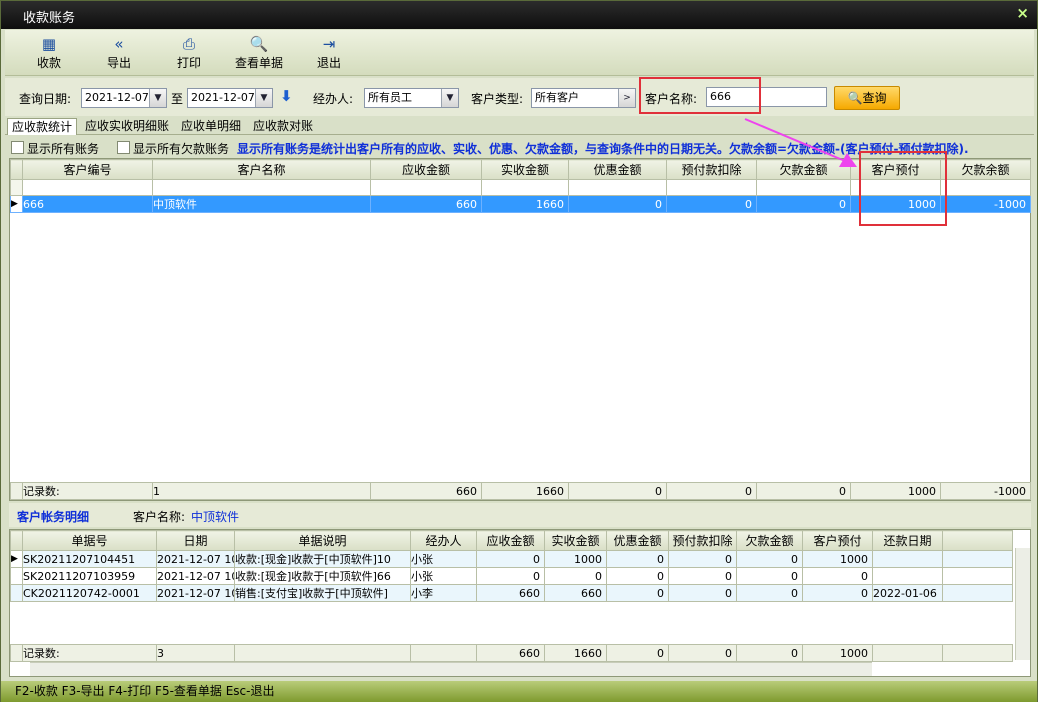 The height and width of the screenshot is (702, 1038). What do you see at coordinates (985, 169) in the screenshot?
I see `col-header: 欠款余额` at bounding box center [985, 169].